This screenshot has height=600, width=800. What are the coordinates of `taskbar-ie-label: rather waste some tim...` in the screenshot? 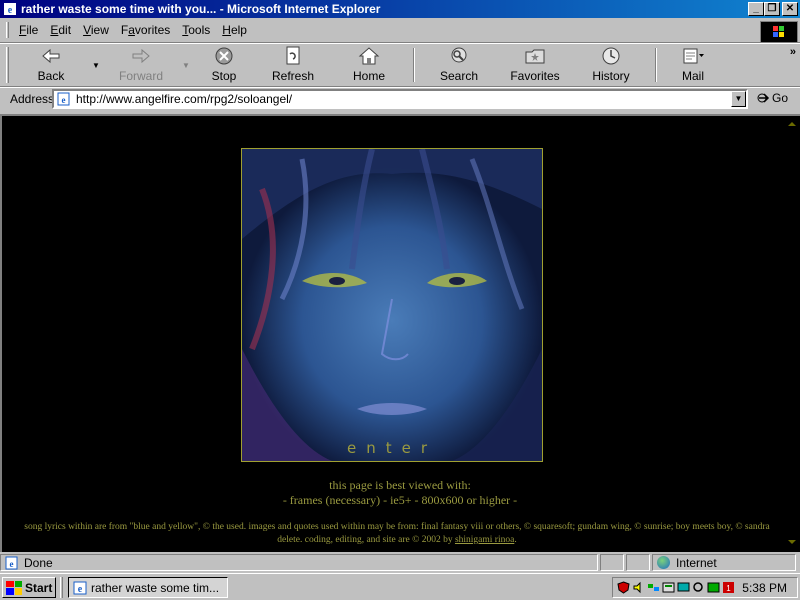 It's located at (155, 587).